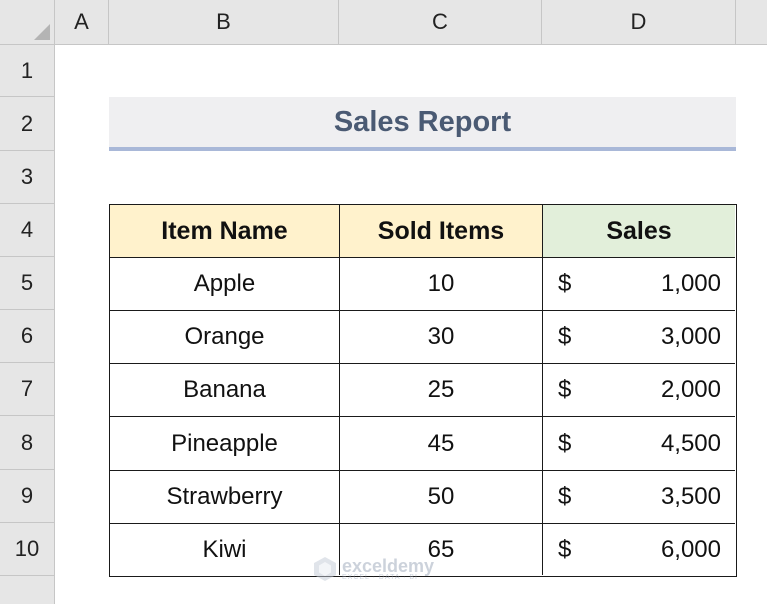  Describe the element at coordinates (82, 22) in the screenshot. I see `column-header-a: A` at that location.